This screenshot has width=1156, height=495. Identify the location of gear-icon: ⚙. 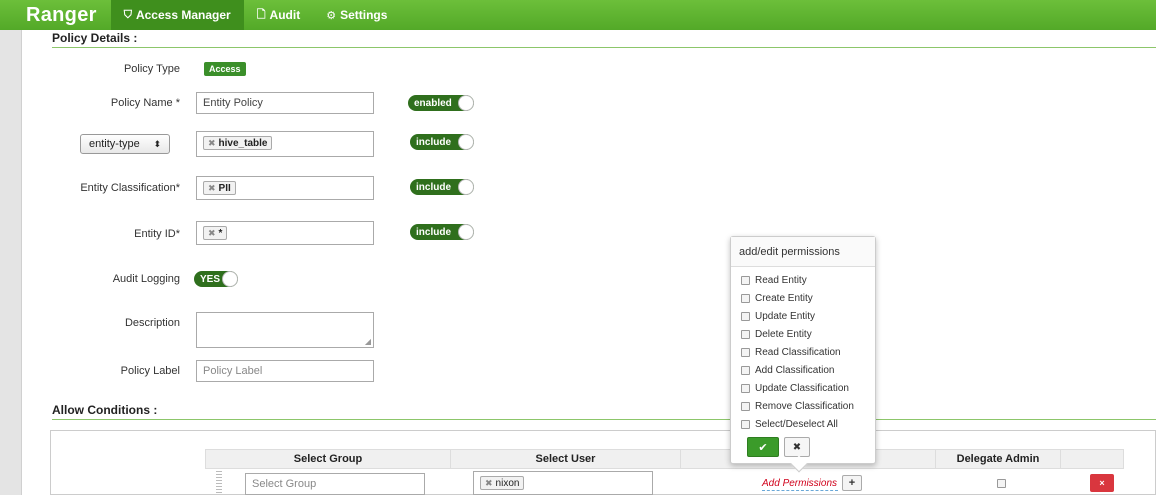
(331, 15).